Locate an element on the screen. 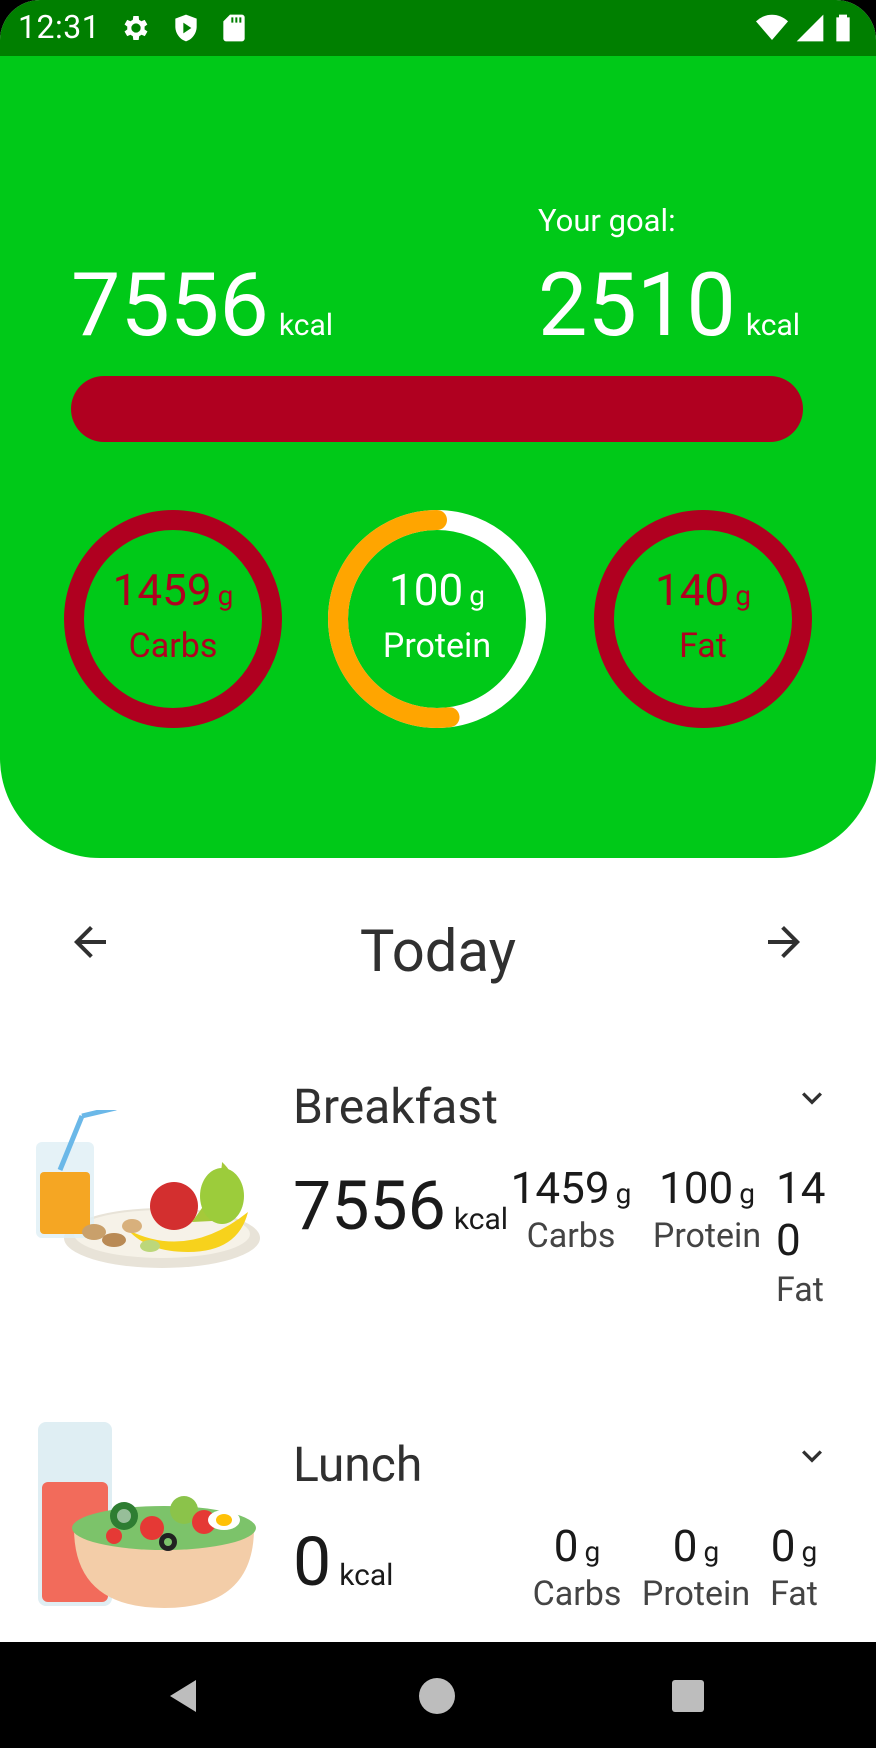  meal-kcal: 0 kcal is located at coordinates (343, 1562).